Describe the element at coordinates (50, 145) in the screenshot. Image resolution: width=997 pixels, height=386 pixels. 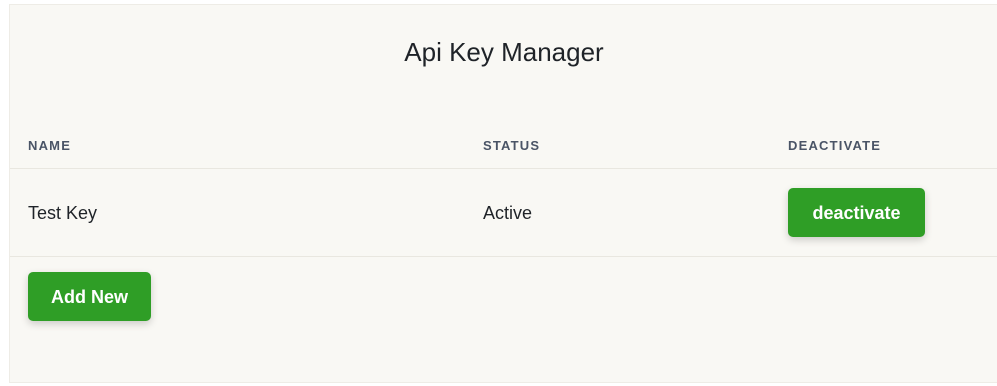
I see `column-header-name: NAME` at that location.